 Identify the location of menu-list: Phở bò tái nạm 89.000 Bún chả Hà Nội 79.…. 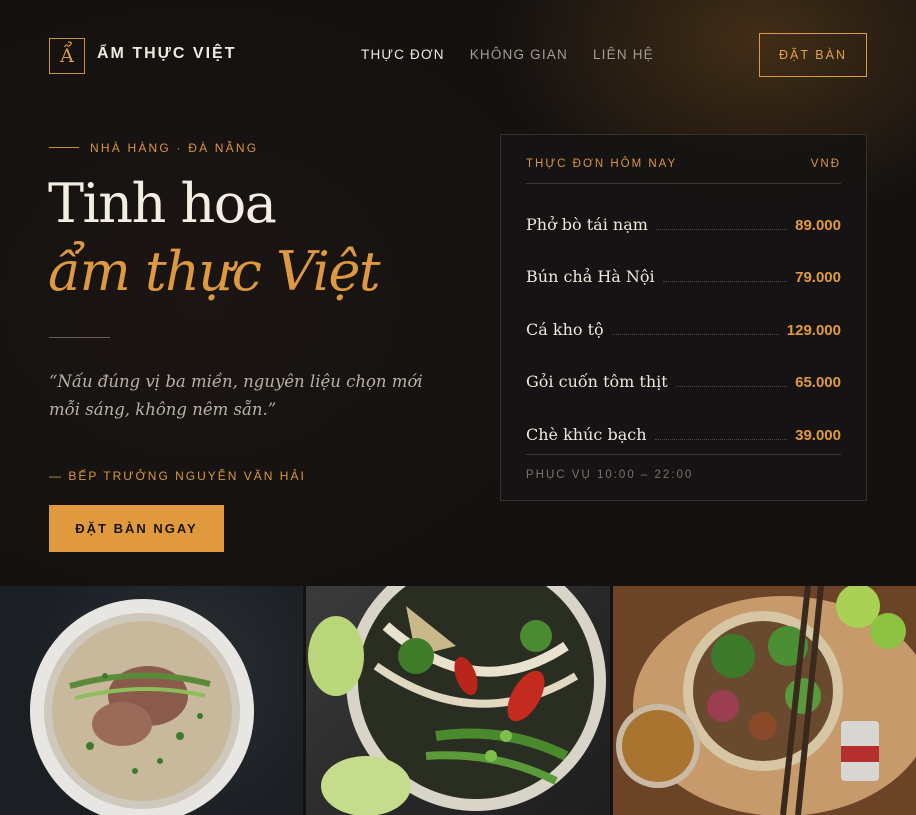
(683, 328).